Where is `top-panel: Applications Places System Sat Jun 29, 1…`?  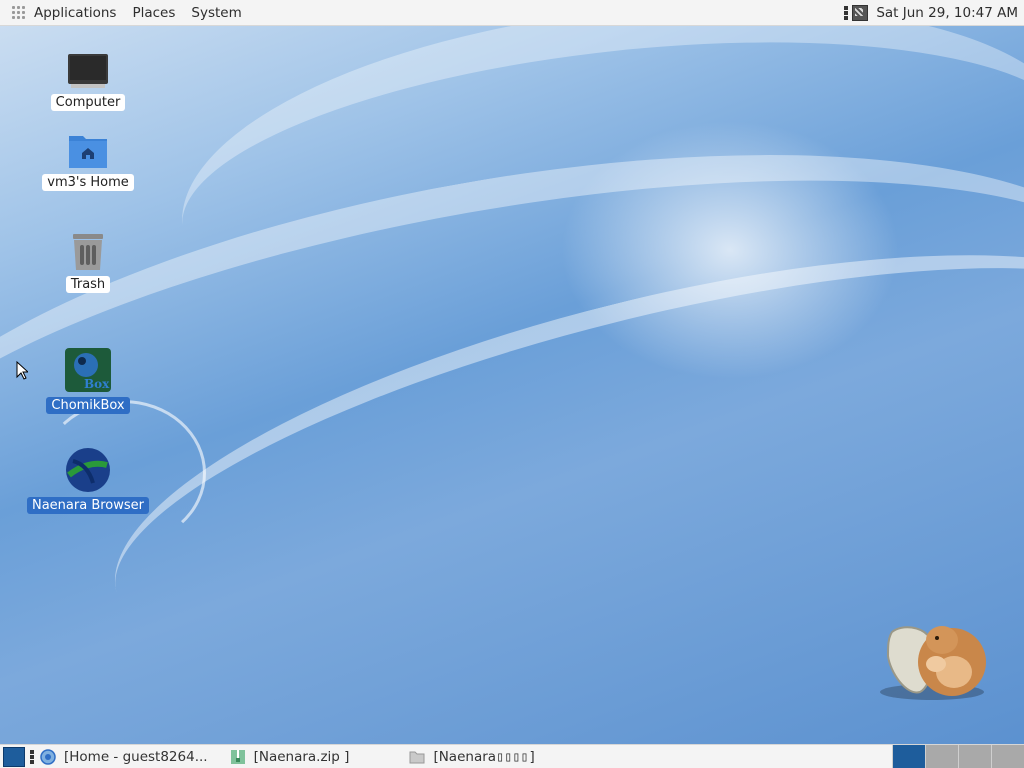 top-panel: Applications Places System Sat Jun 29, 1… is located at coordinates (512, 13).